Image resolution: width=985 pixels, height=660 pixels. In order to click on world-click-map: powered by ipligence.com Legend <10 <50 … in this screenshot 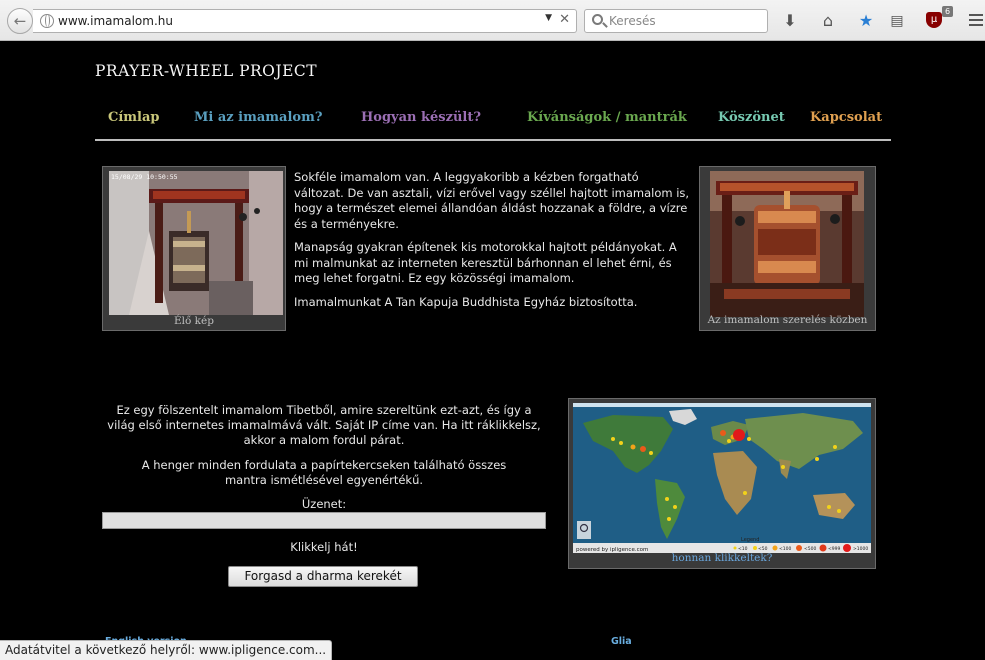, I will do `click(722, 478)`.